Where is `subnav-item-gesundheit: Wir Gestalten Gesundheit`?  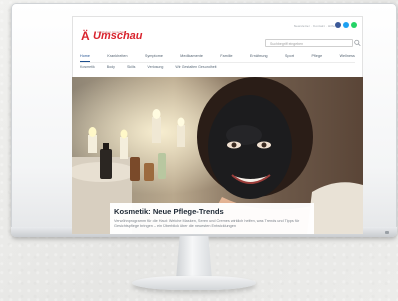 subnav-item-gesundheit: Wir Gestalten Gesundheit is located at coordinates (195, 69).